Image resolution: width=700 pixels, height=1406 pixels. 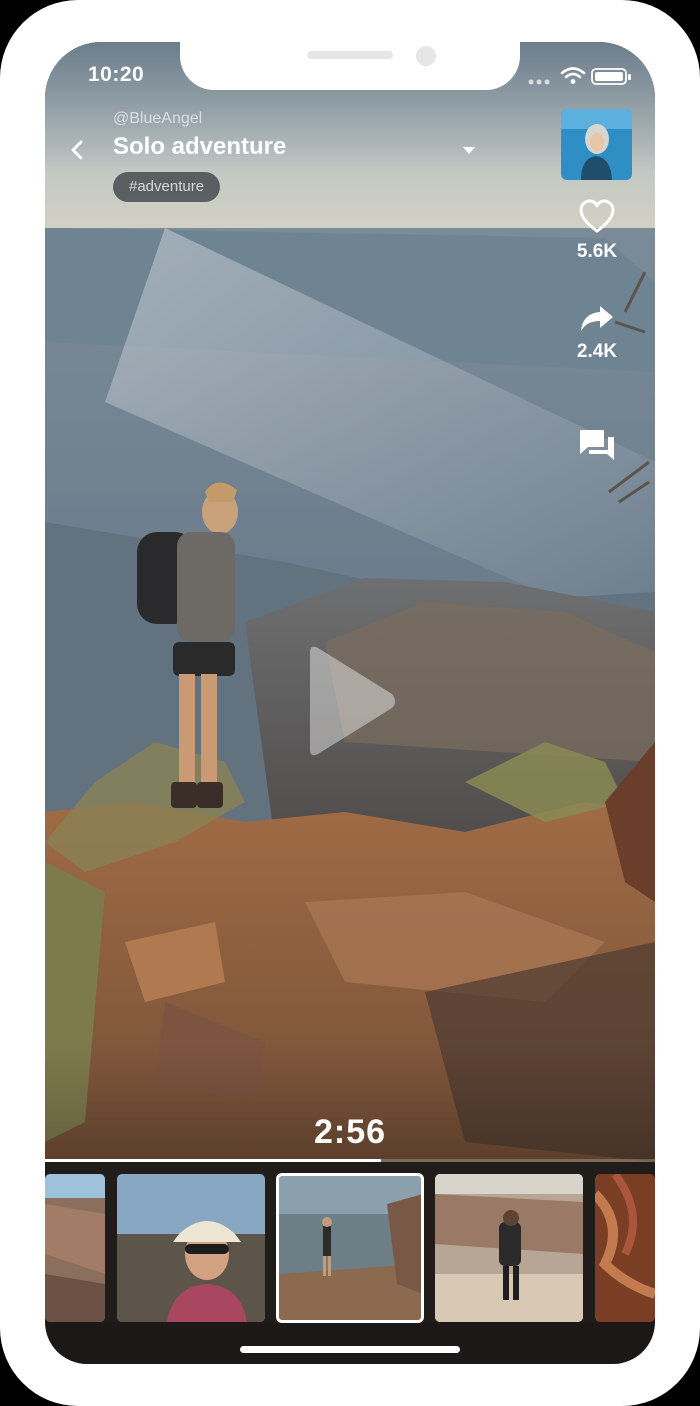 I want to click on progress-bar, so click(x=350, y=1160).